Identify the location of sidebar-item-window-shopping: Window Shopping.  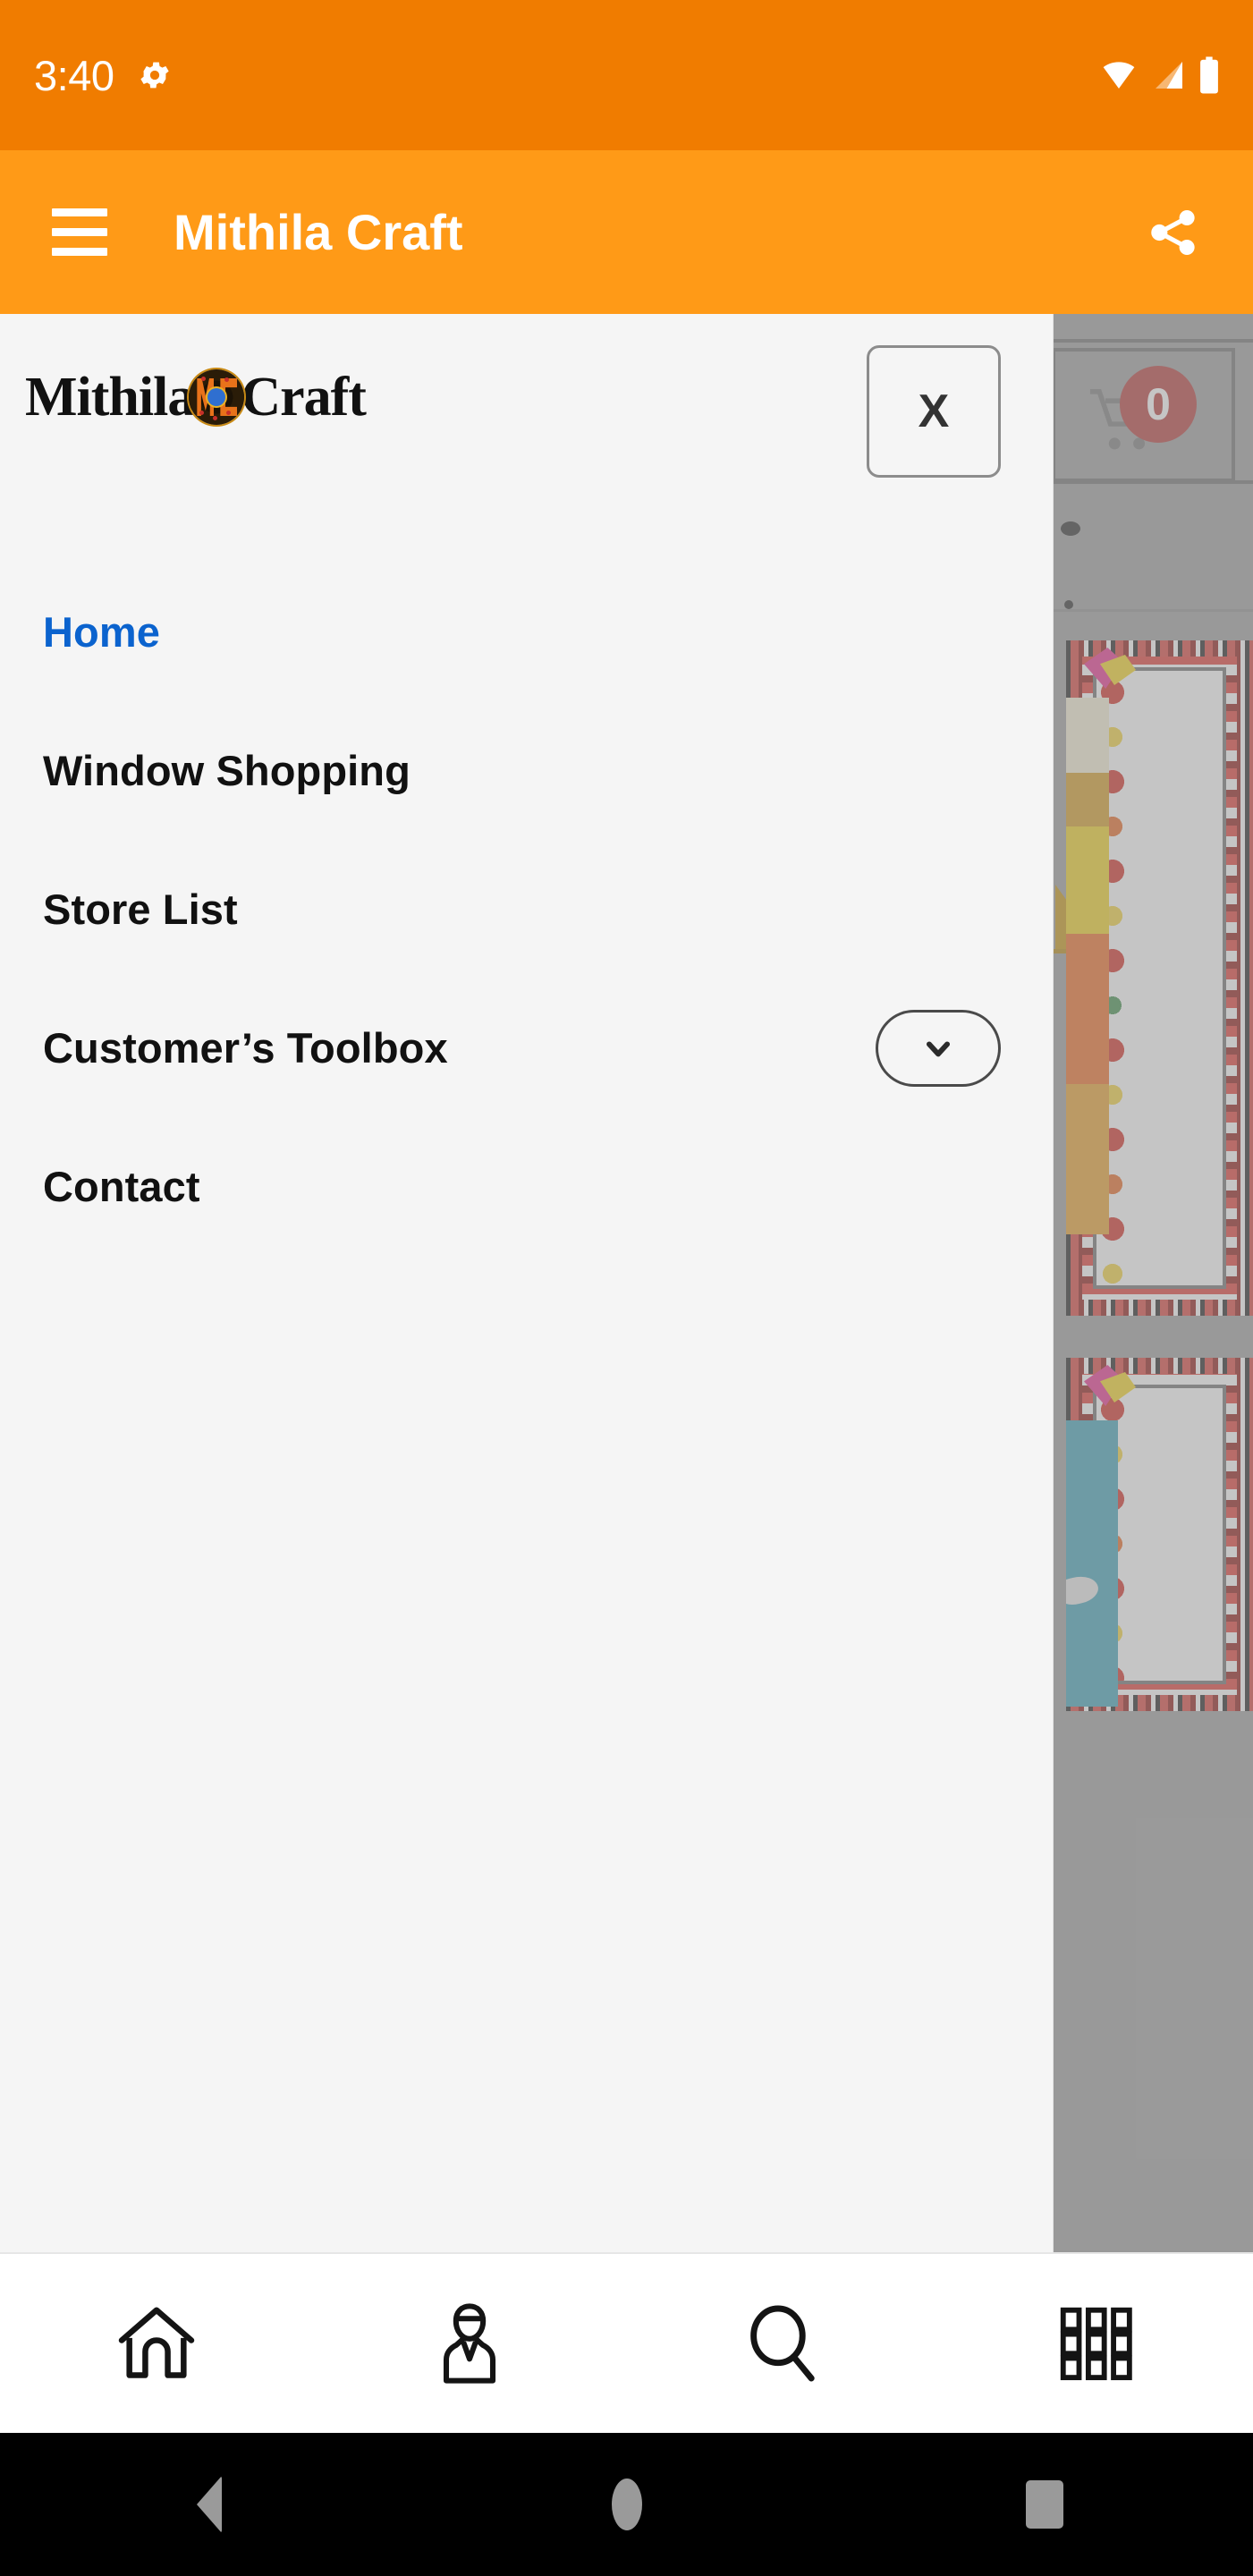
(526, 770).